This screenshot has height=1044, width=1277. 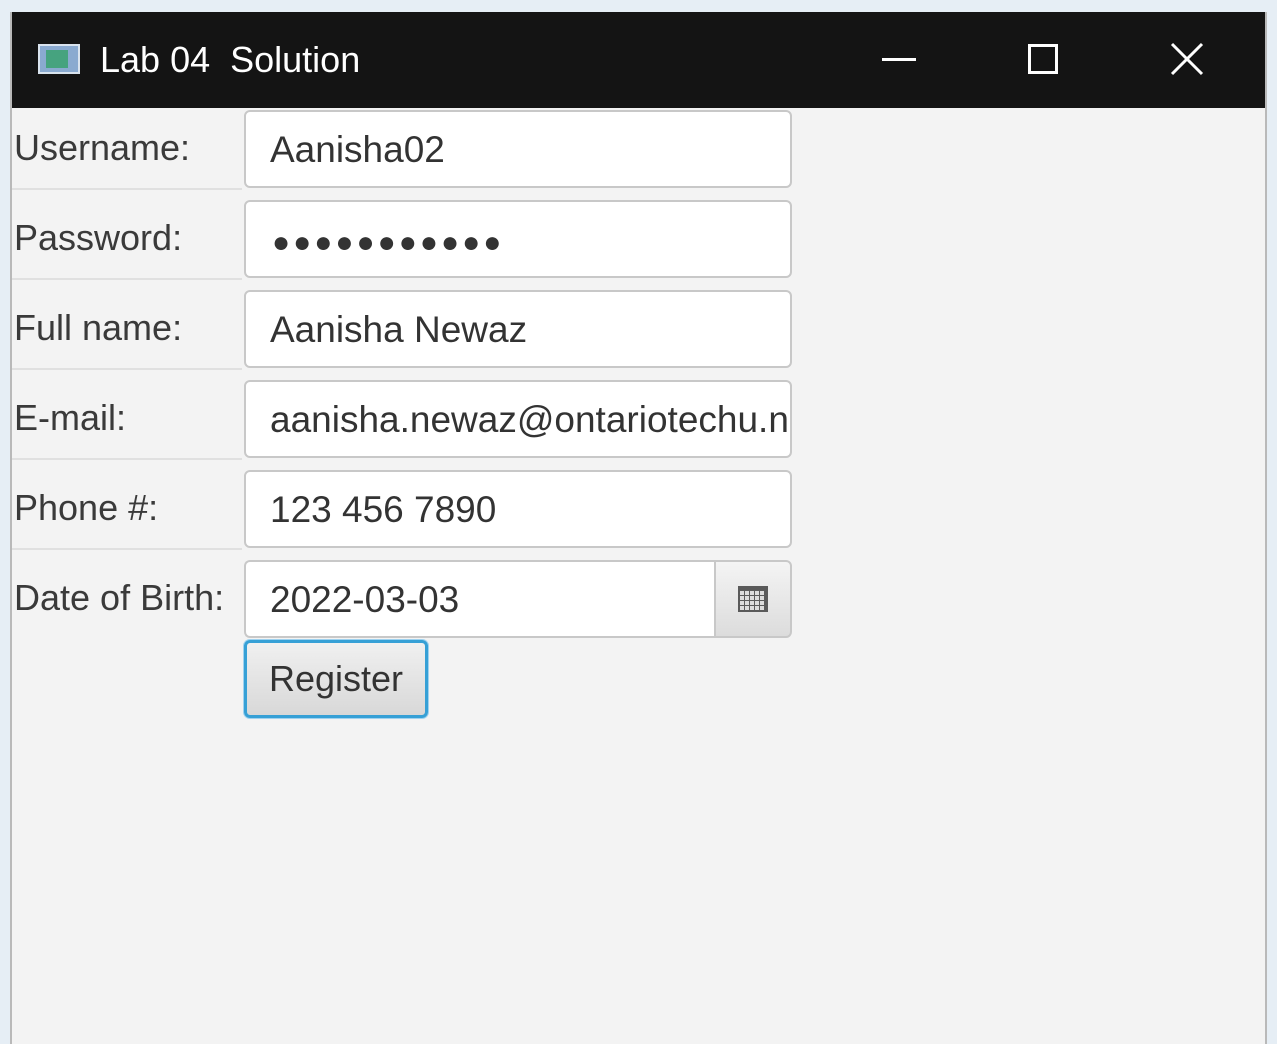 I want to click on email-value: aanisha.newaz@ontariotechu.net, so click(x=531, y=419).